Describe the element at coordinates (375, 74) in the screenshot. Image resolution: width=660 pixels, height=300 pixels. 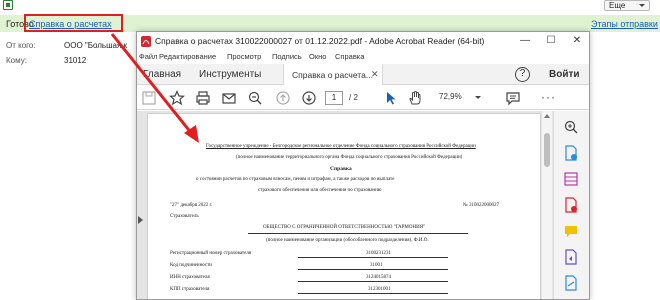
I see `close-icon: ✕` at that location.